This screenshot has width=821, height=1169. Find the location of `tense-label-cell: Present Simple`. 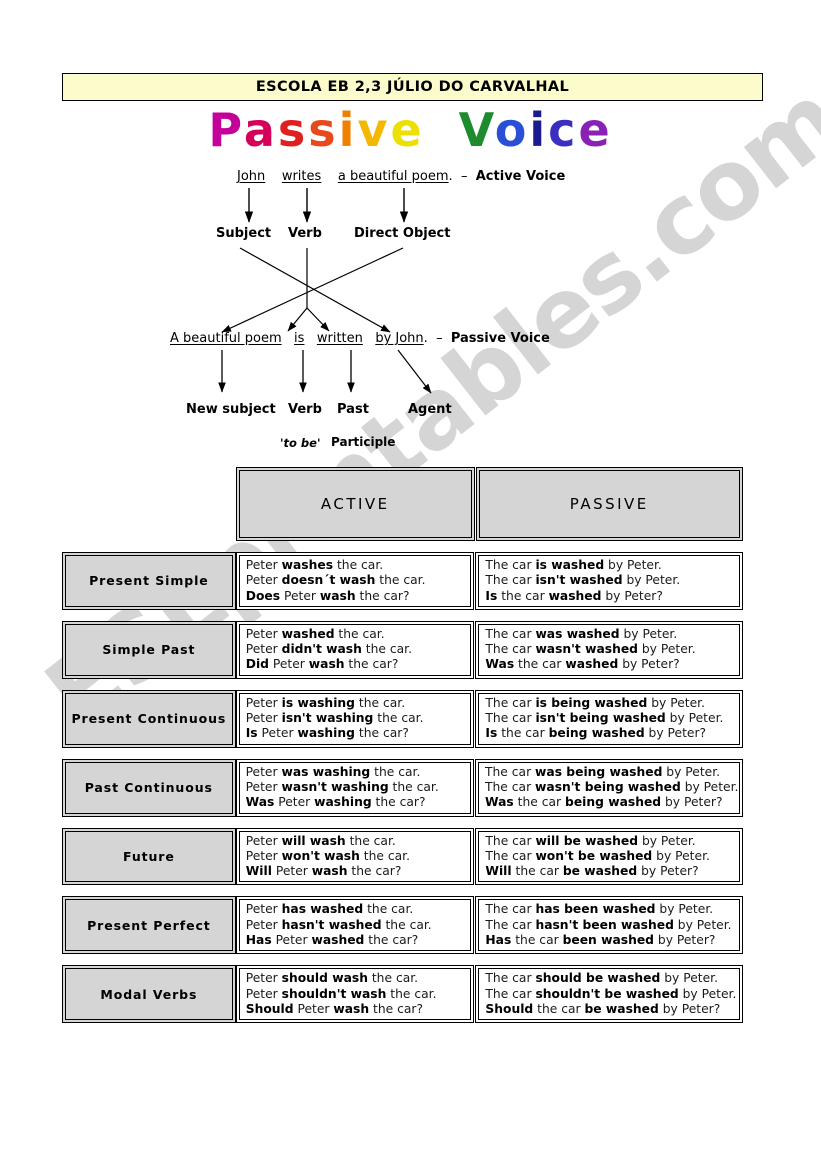

tense-label-cell: Present Simple is located at coordinates (149, 581).